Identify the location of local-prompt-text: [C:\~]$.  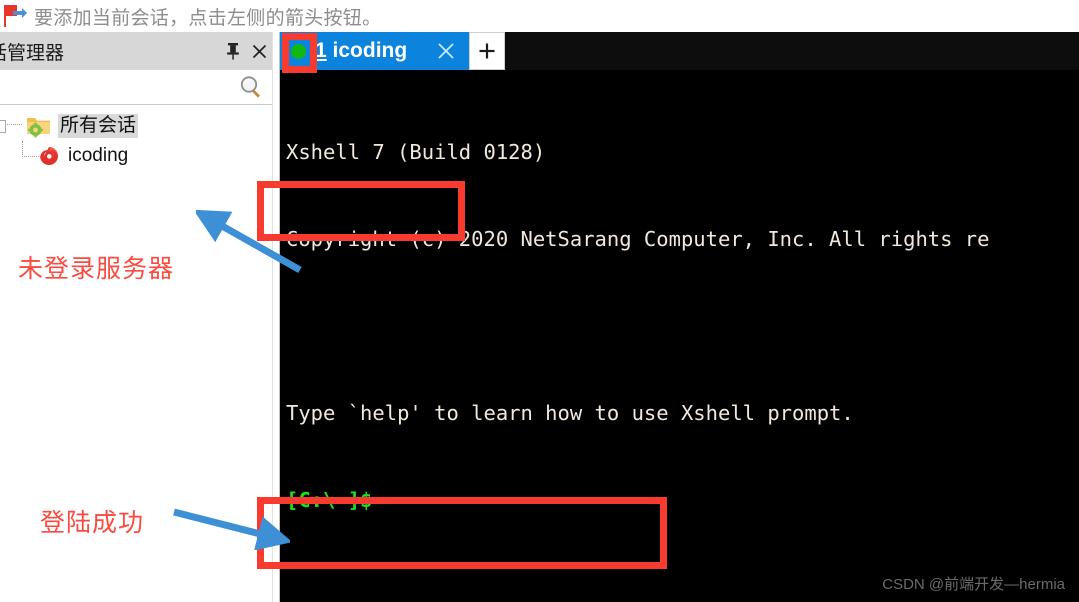
(329, 500).